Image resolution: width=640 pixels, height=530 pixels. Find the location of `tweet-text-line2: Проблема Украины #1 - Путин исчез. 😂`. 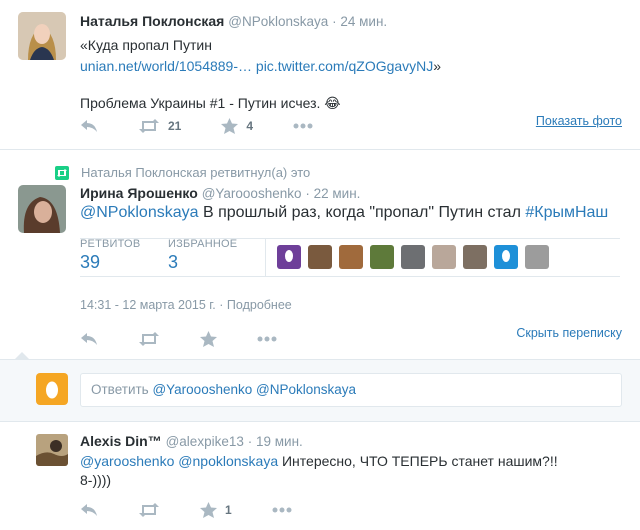

tweet-text-line2: Проблема Украины #1 - Путин исчез. 😂 is located at coordinates (210, 103).